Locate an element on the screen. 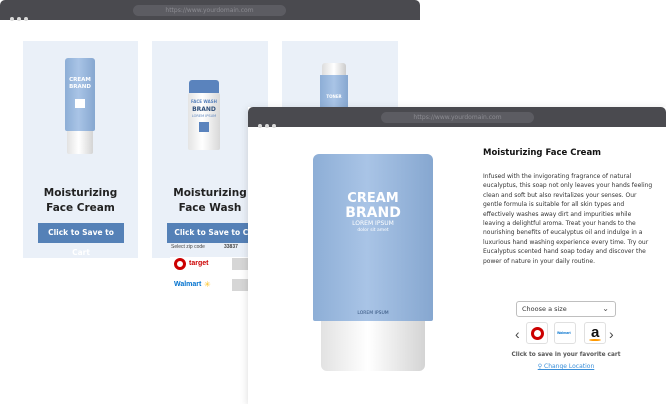 This screenshot has height=404, width=666. product-main-cap is located at coordinates (373, 346).